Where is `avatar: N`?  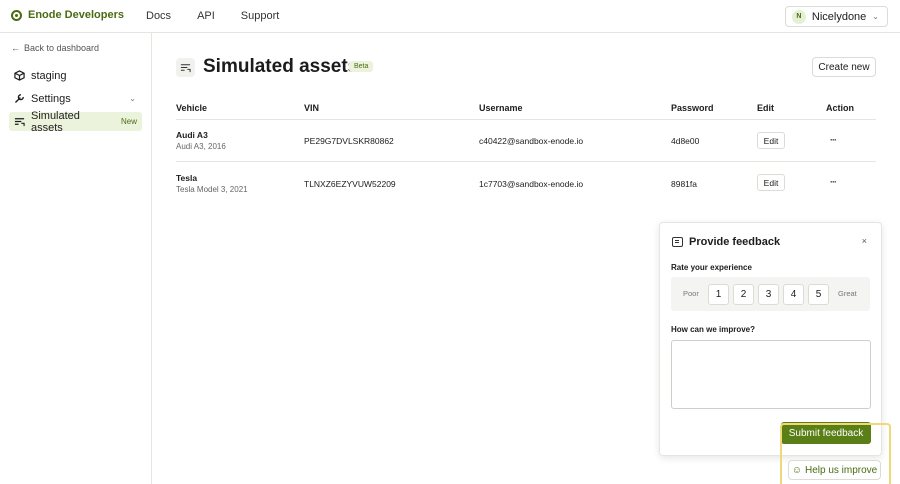 avatar: N is located at coordinates (798, 16).